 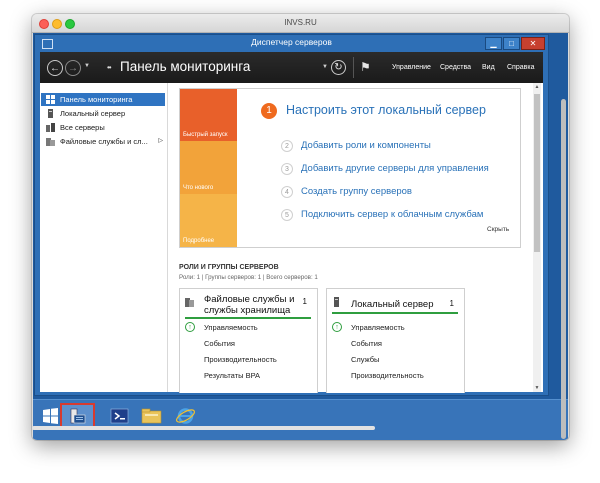 I want to click on add-roles-link: Добавить роли и компоненты, so click(x=366, y=145).